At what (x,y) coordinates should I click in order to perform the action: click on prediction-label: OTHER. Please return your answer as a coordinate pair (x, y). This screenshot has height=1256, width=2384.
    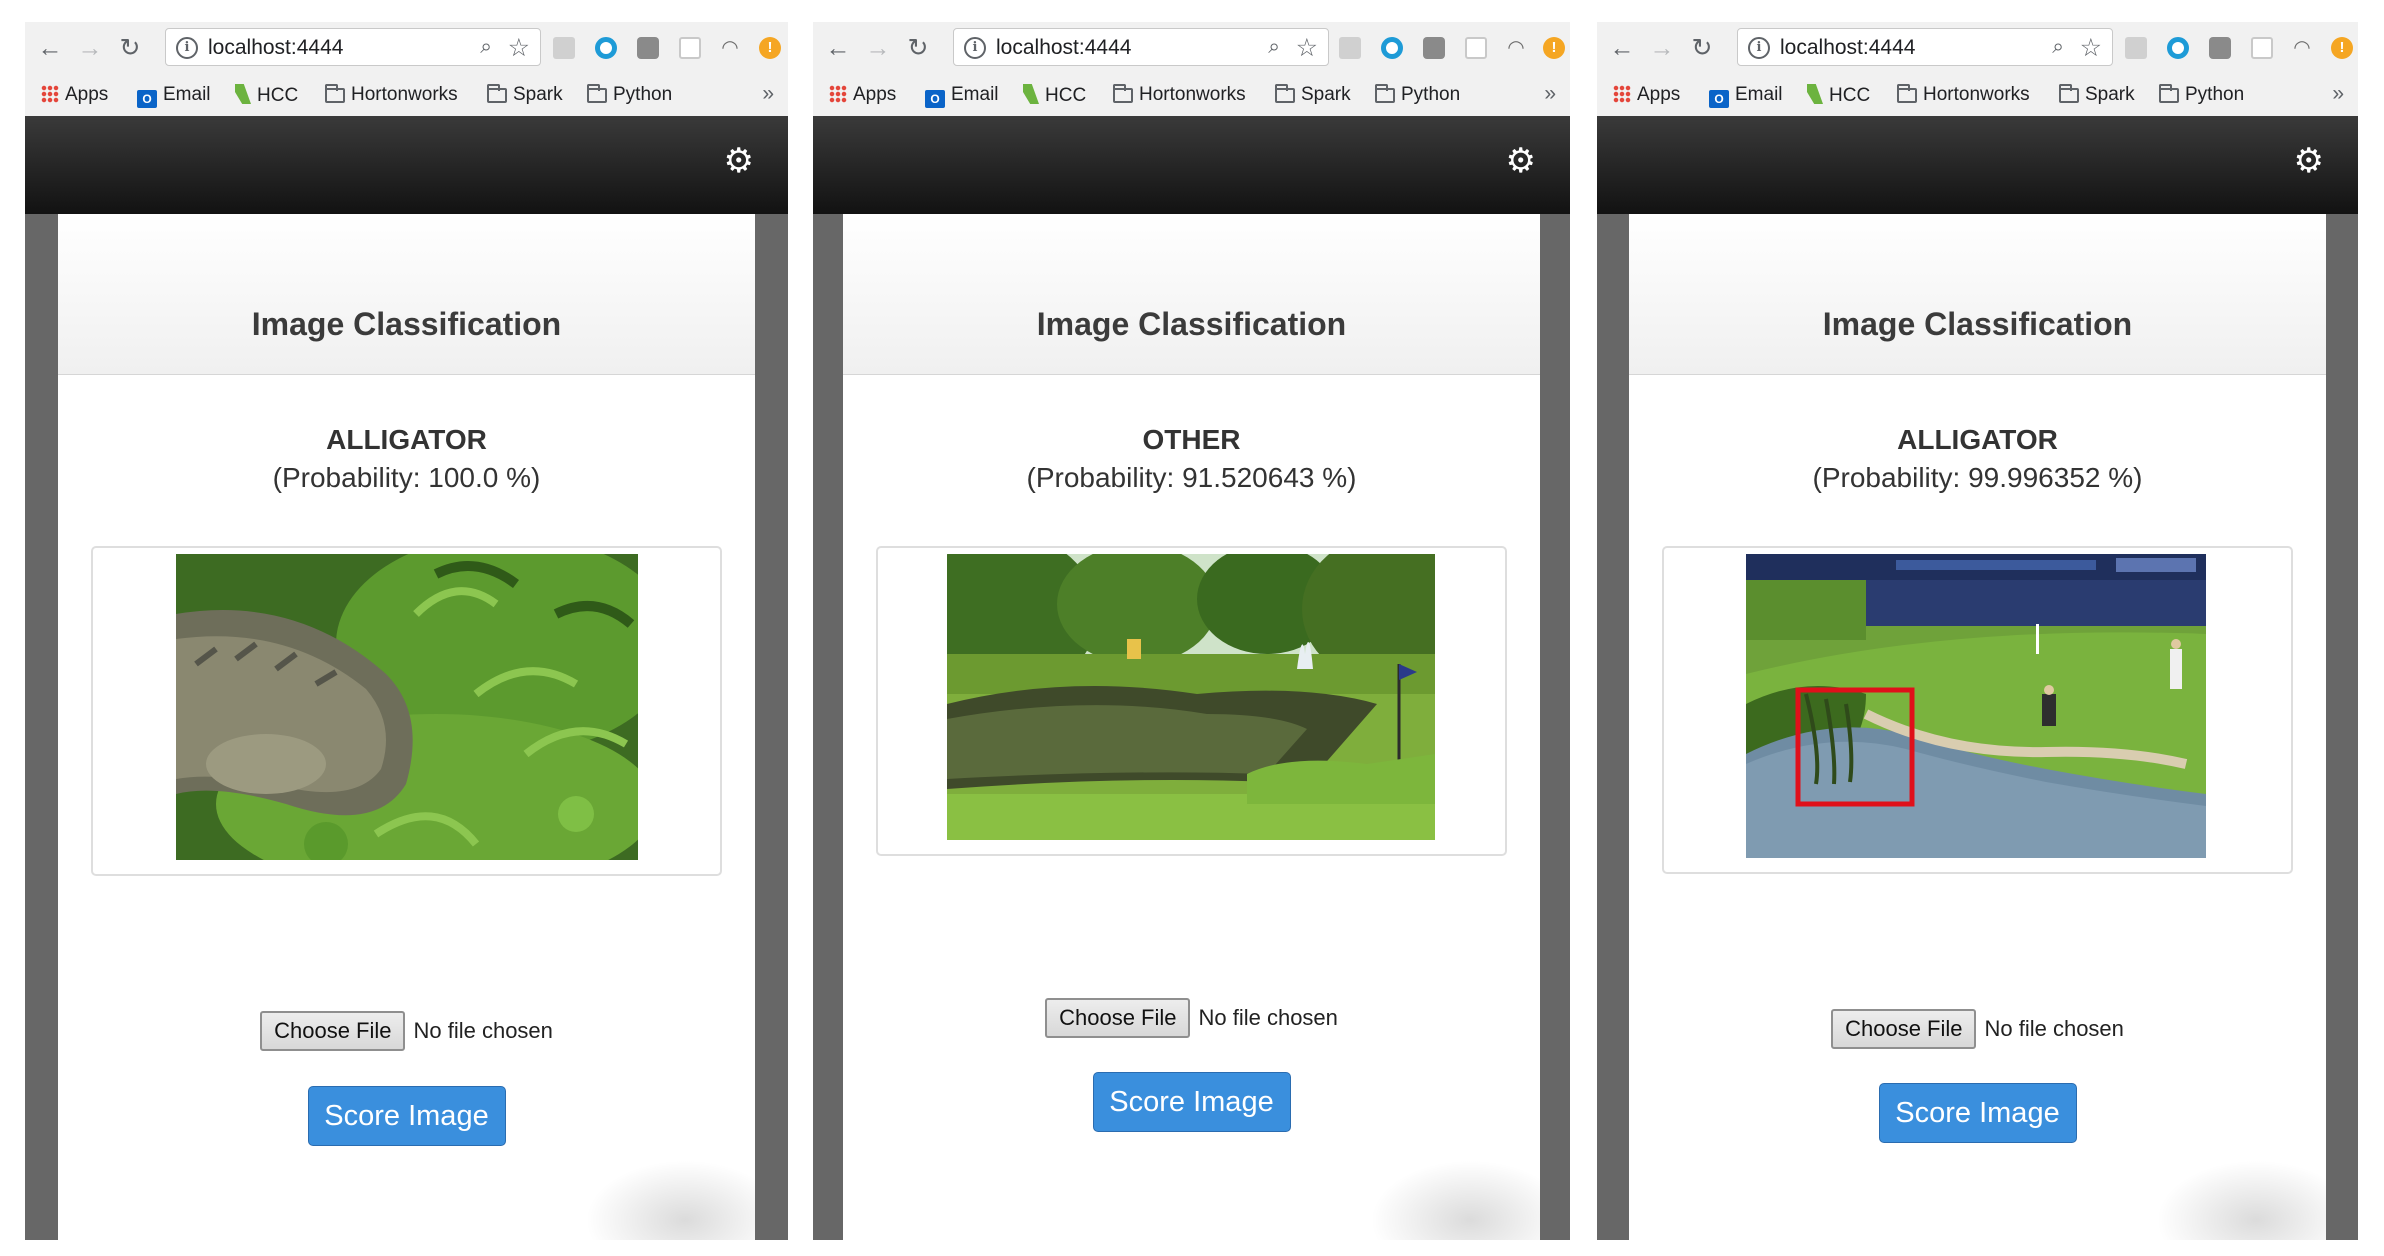
    Looking at the image, I should click on (1191, 439).